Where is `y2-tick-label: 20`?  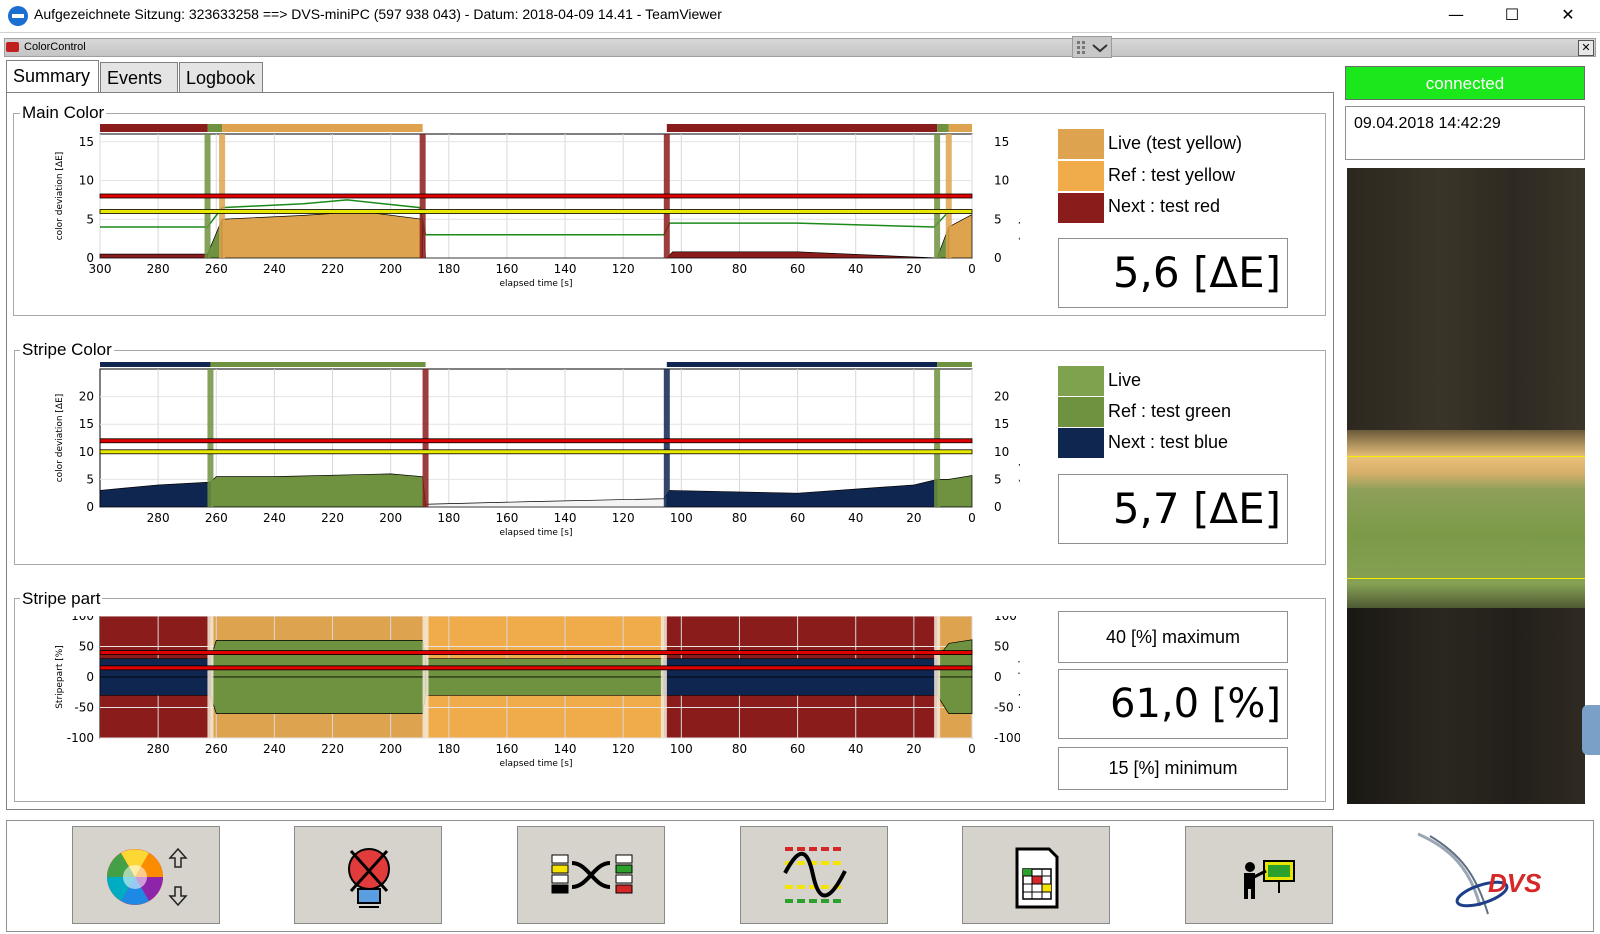 y2-tick-label: 20 is located at coordinates (1001, 397).